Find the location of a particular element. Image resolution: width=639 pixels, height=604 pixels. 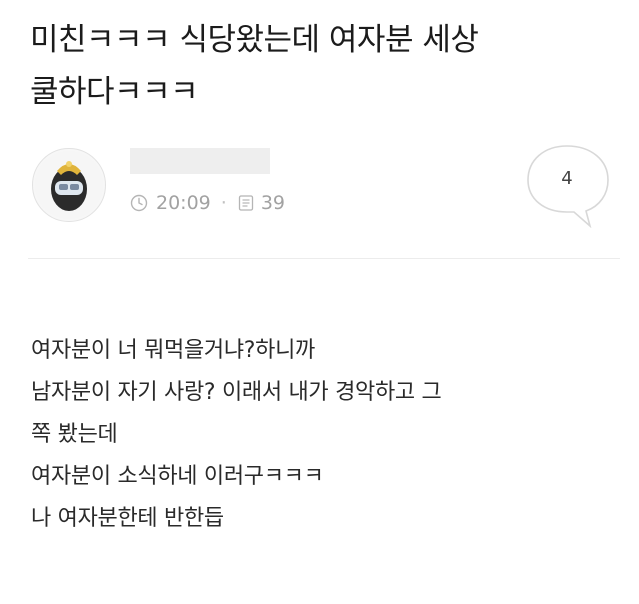

body-line-5: 나 여자분한테 반한듭 is located at coordinates (127, 518).